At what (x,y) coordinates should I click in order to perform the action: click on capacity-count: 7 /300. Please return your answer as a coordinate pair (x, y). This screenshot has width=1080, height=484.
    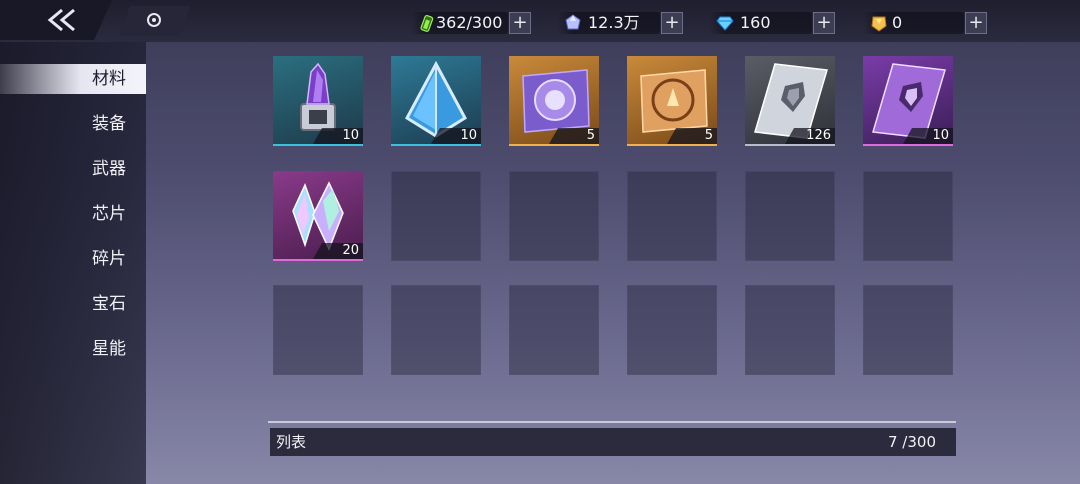
    Looking at the image, I should click on (912, 442).